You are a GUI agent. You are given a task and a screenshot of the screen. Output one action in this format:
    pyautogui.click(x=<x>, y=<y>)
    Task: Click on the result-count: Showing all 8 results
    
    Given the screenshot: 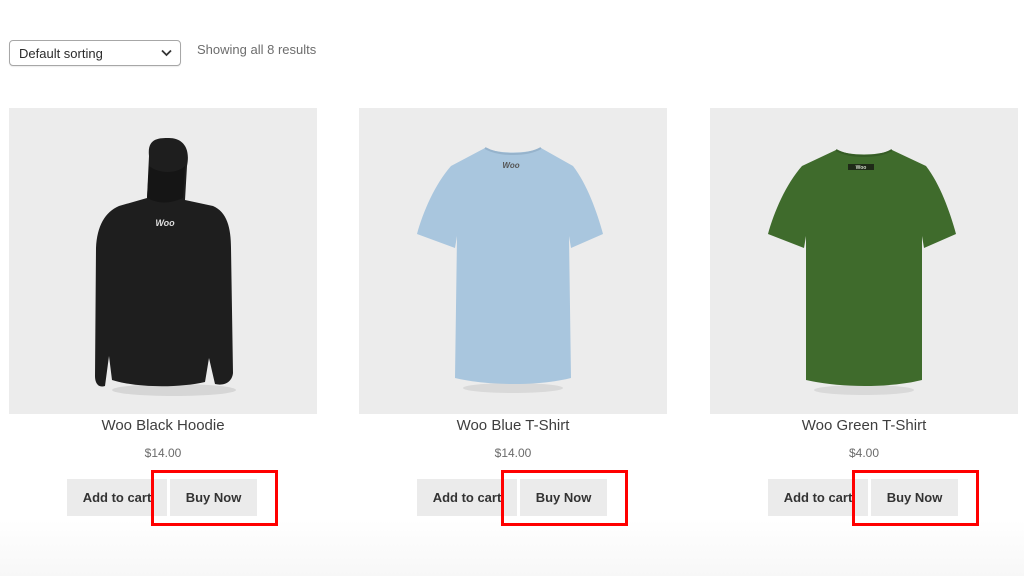 What is the action you would take?
    pyautogui.click(x=257, y=49)
    